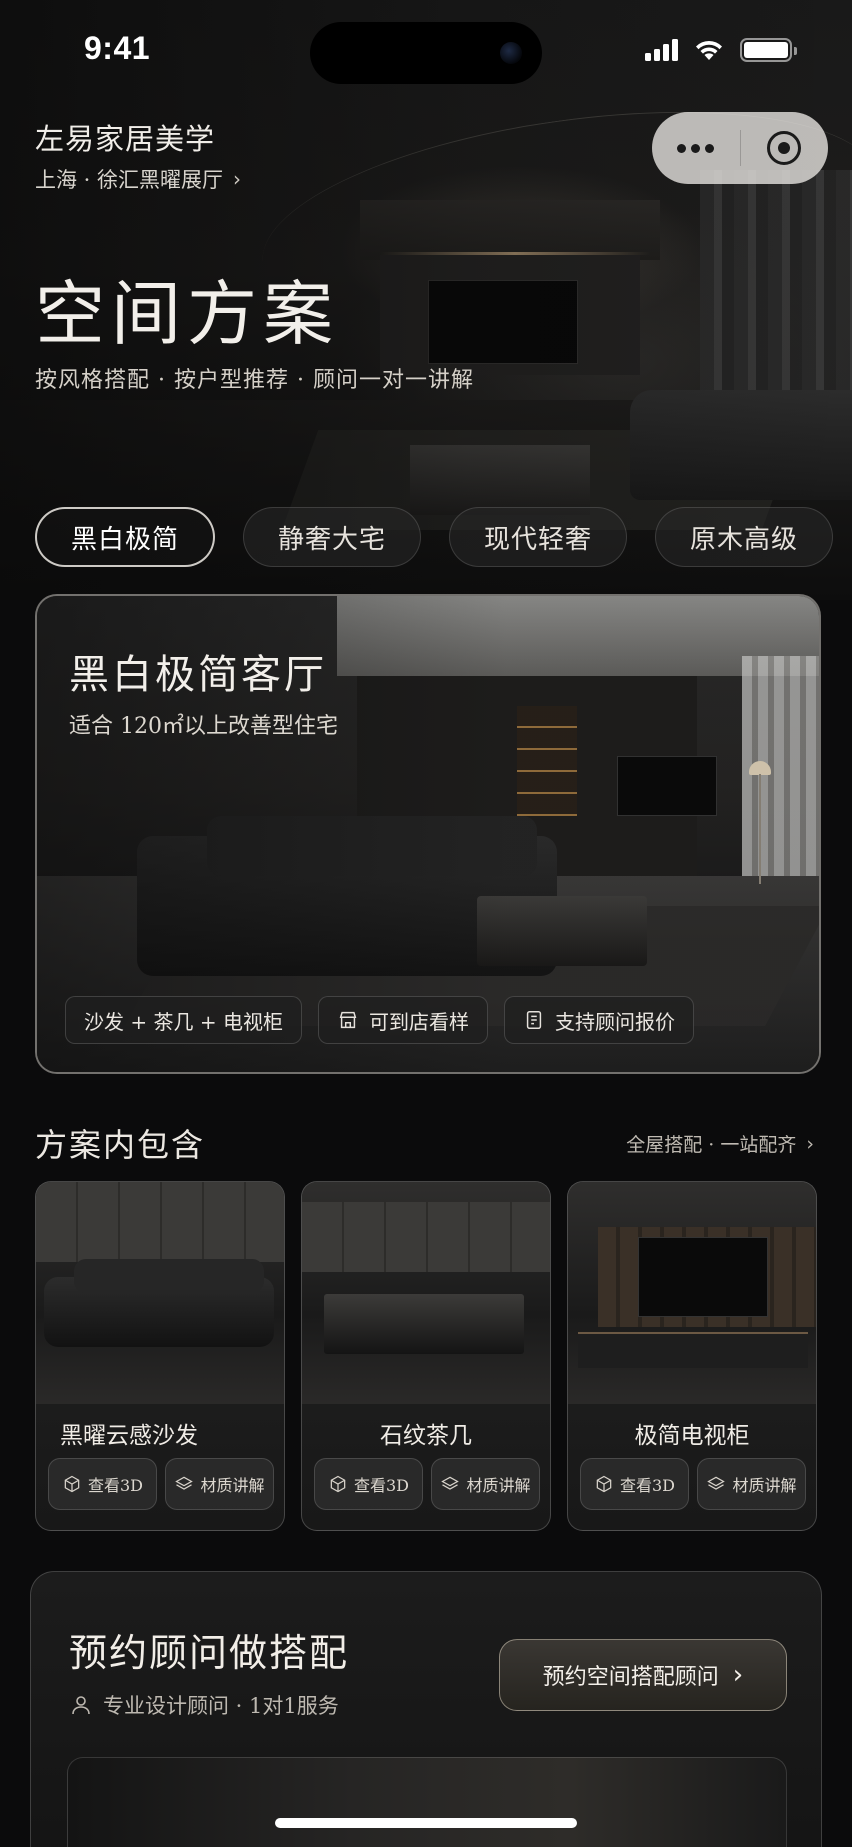 The width and height of the screenshot is (852, 1847). Describe the element at coordinates (630, 1677) in the screenshot. I see `book-consultant-label: 预约空间搭配顾问` at that location.